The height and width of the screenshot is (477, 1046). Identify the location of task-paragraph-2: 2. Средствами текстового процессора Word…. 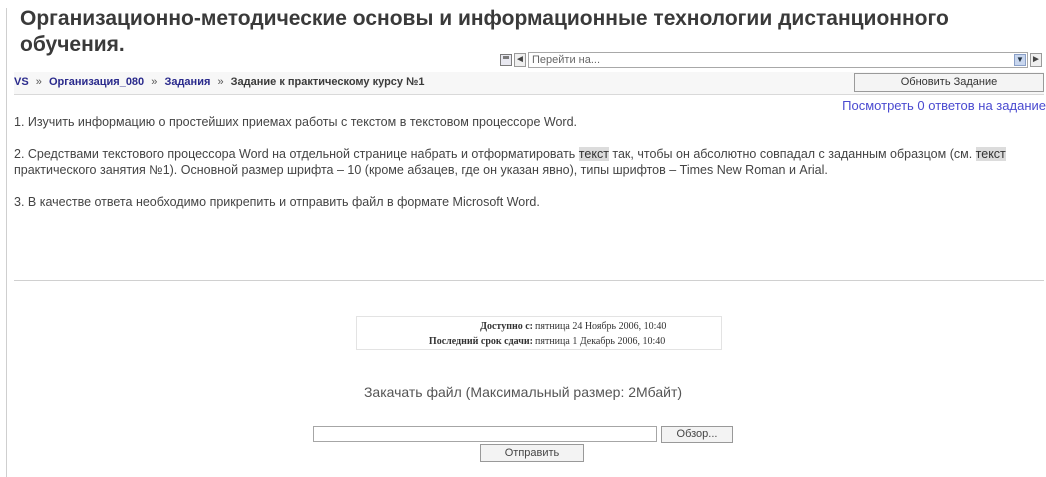
(528, 162).